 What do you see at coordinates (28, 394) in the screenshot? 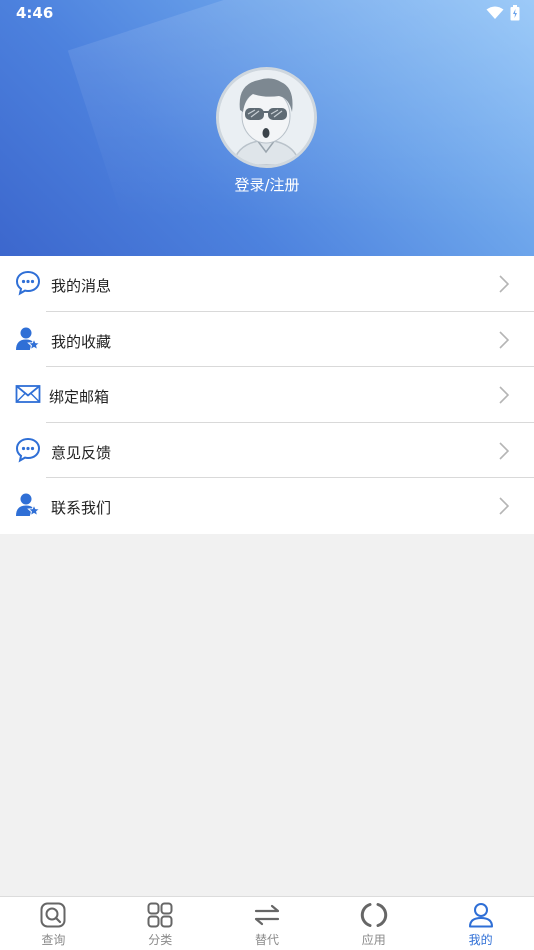
I see `envelope-icon` at bounding box center [28, 394].